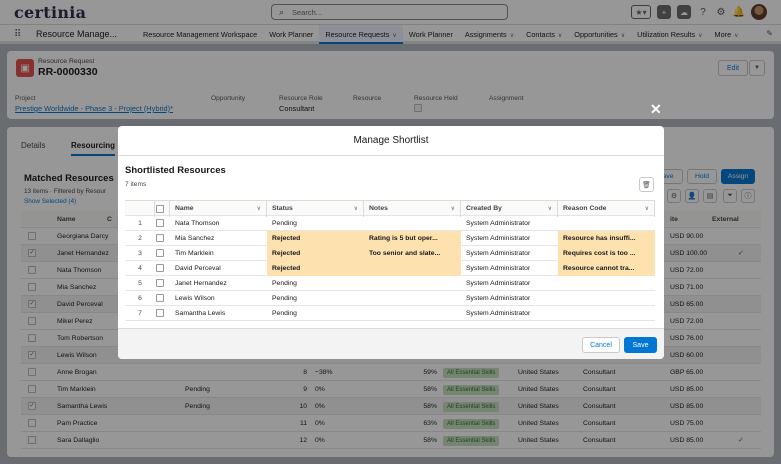  What do you see at coordinates (656, 109) in the screenshot?
I see `close-modal-icon: ✕` at bounding box center [656, 109].